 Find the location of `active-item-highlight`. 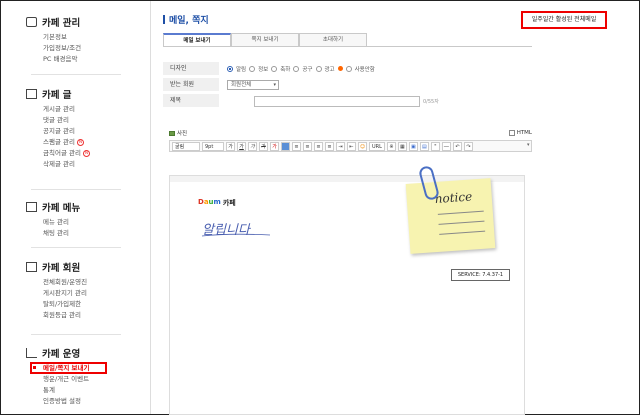

active-item-highlight is located at coordinates (68, 368).